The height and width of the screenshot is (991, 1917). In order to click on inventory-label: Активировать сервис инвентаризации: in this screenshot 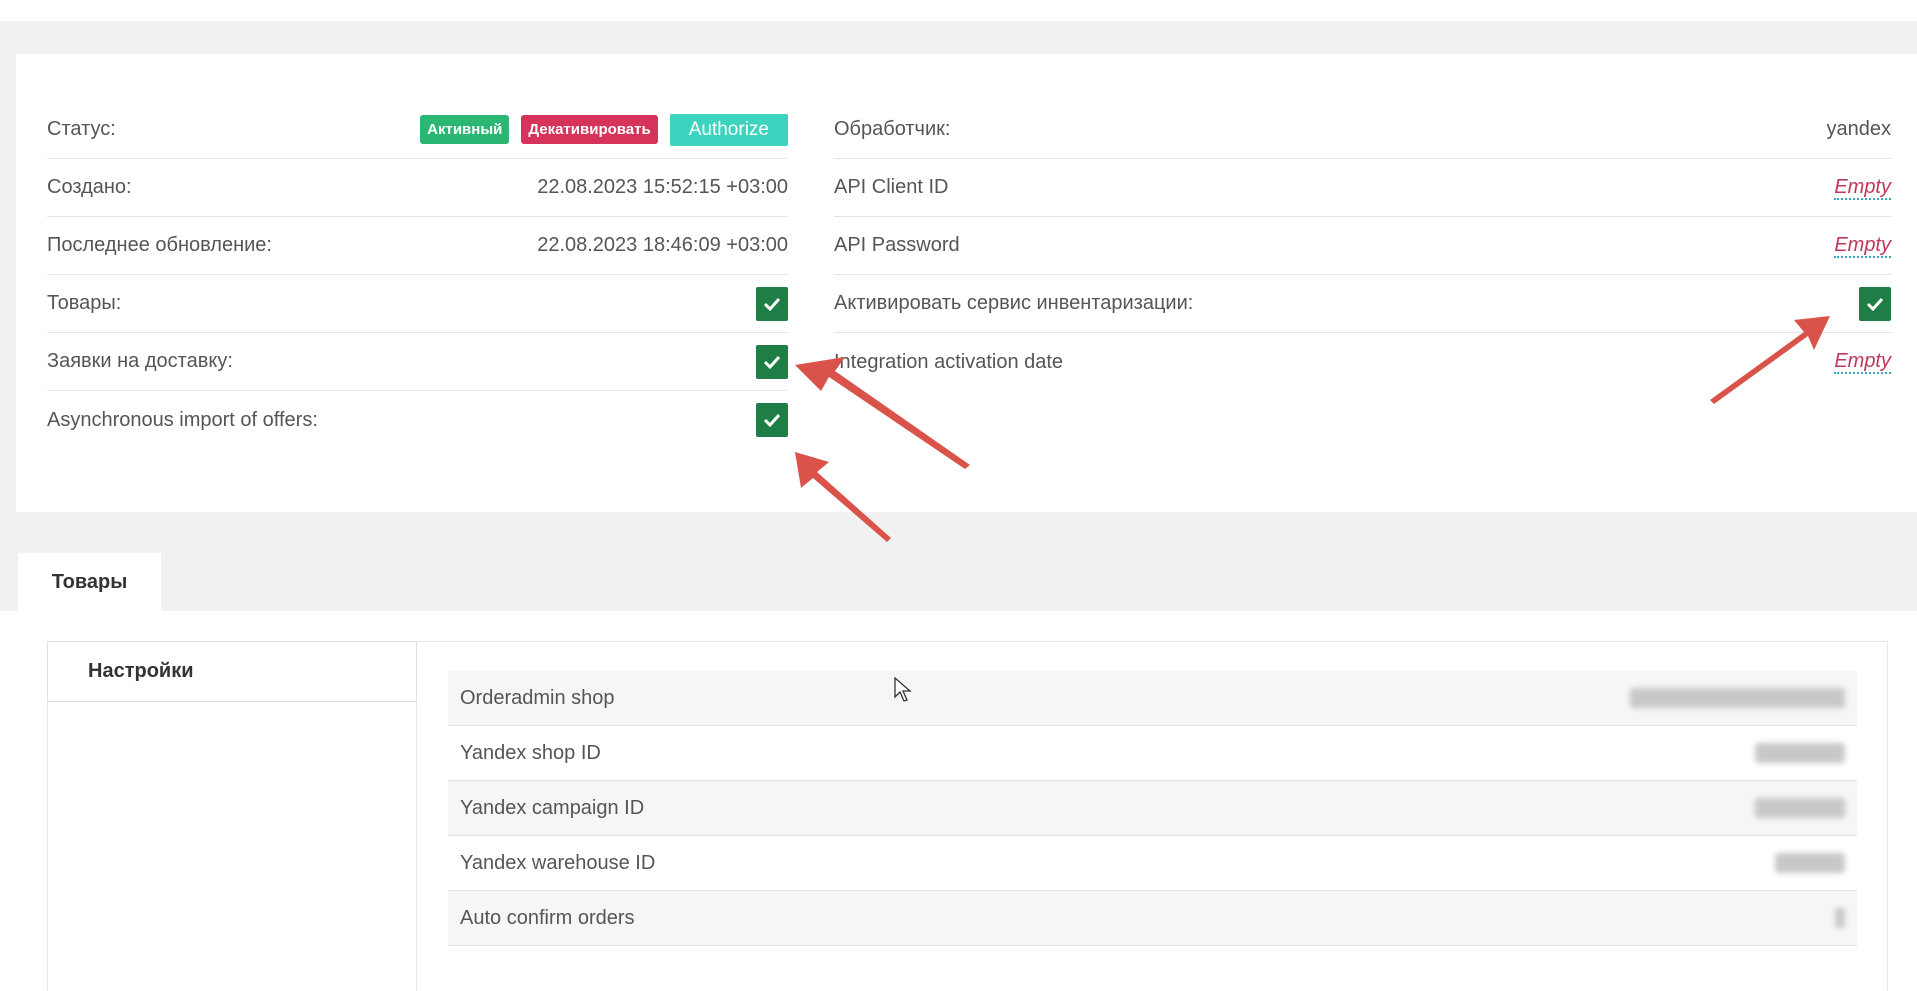, I will do `click(1014, 303)`.